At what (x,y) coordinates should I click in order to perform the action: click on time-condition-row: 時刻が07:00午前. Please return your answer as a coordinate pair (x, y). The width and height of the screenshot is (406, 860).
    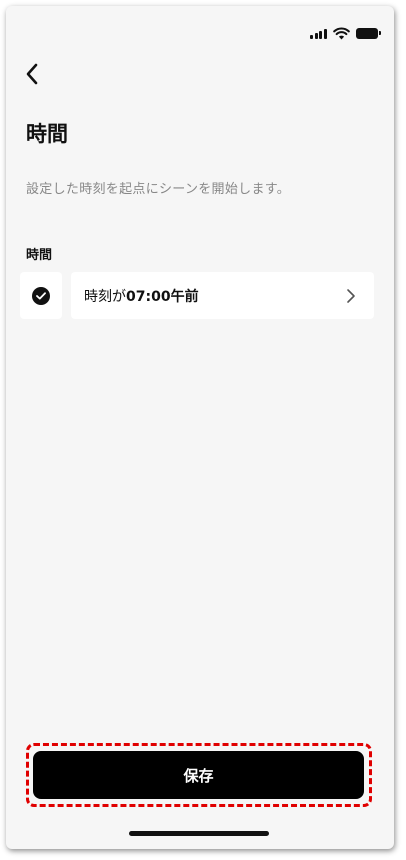
    Looking at the image, I should click on (222, 295).